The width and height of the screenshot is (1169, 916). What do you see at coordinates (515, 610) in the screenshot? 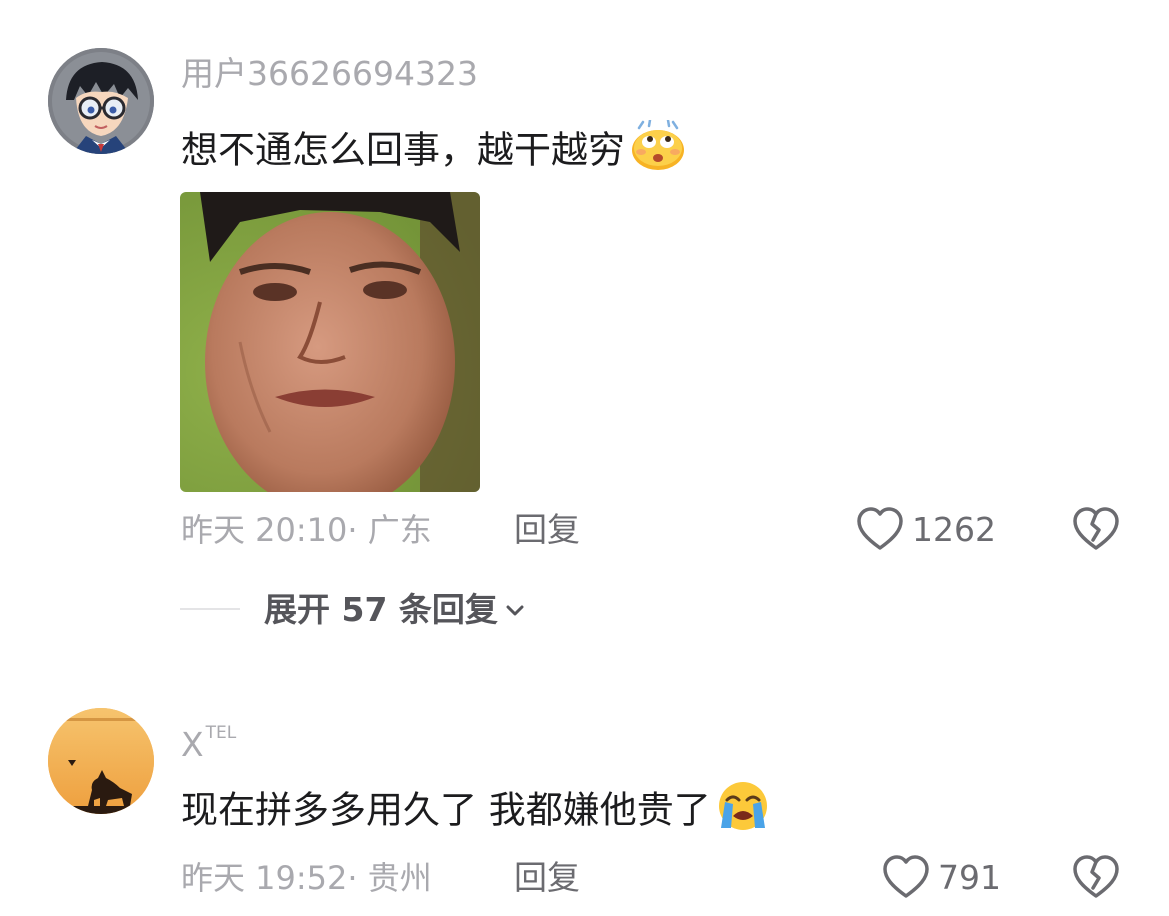
I see `chevron-down-icon` at bounding box center [515, 610].